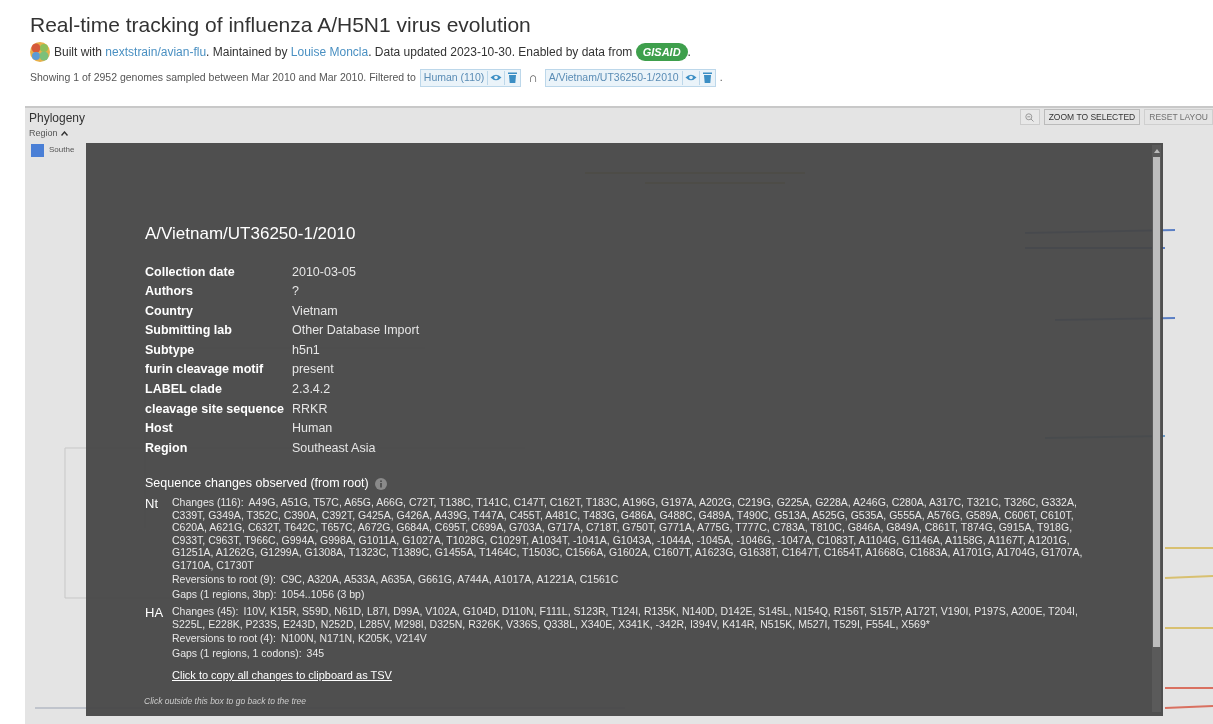 The width and height of the screenshot is (1213, 724). What do you see at coordinates (661, 52) in the screenshot?
I see `gisaid-badge: GISAID` at bounding box center [661, 52].